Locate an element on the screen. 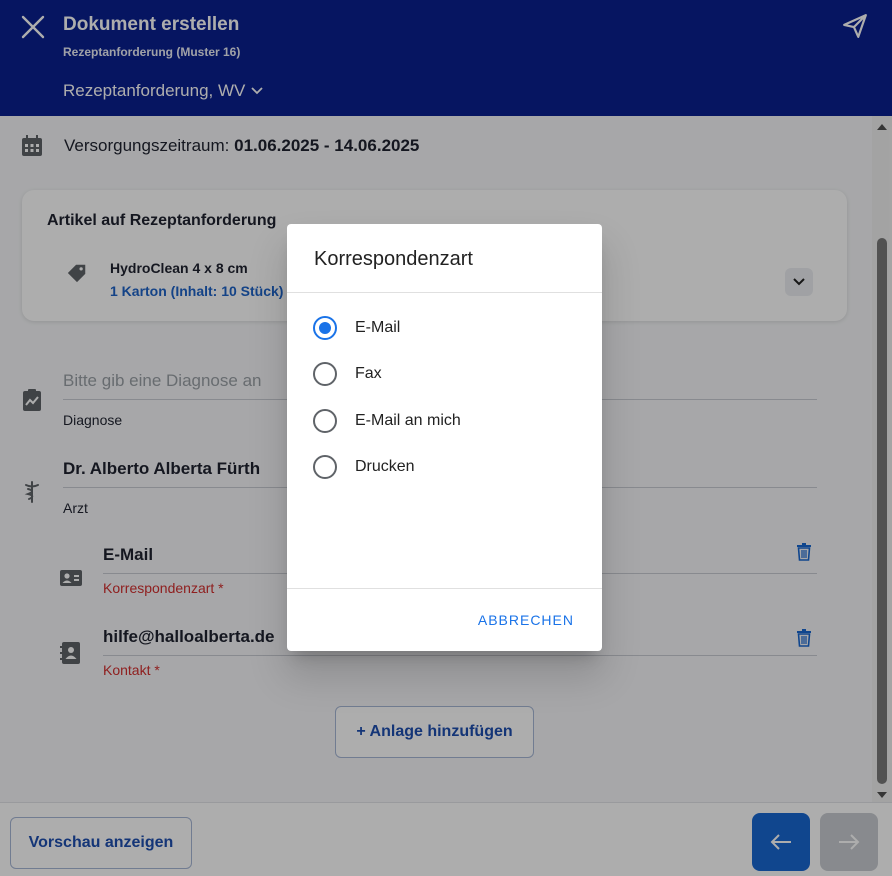  radio-option-email-to-me: E-Mail an mich is located at coordinates (387, 421).